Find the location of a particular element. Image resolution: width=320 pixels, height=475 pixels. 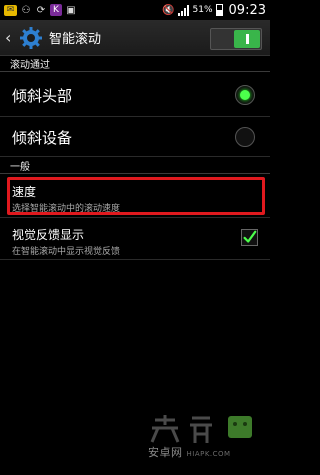

page-title: 智能滚动 is located at coordinates (75, 39).